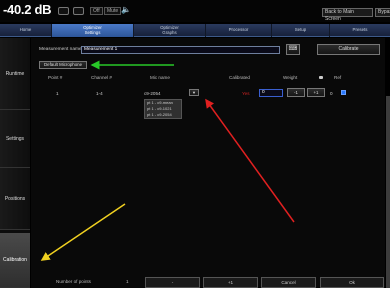 The height and width of the screenshot is (288, 390). I want to click on side-tab-calibration: Calibration, so click(15, 260).